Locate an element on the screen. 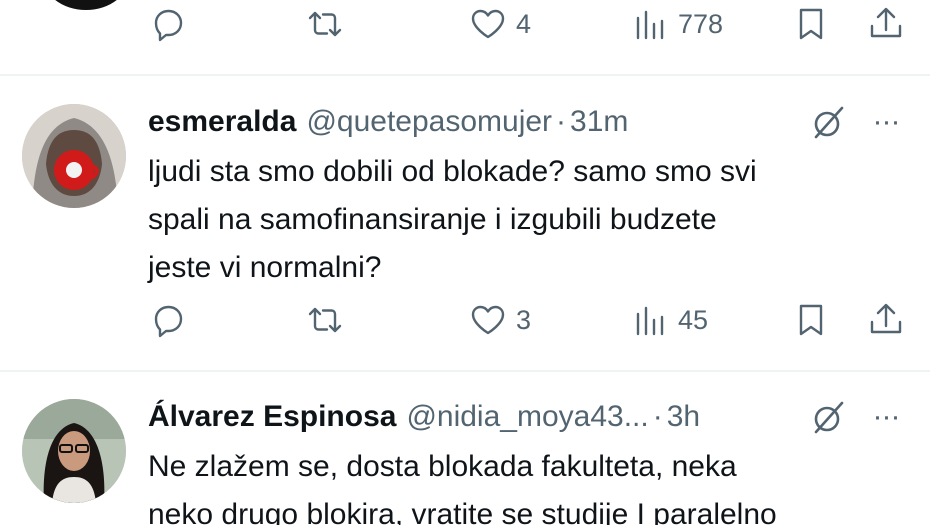 Image resolution: width=930 pixels, height=525 pixels. like-button: 3 is located at coordinates (499, 320).